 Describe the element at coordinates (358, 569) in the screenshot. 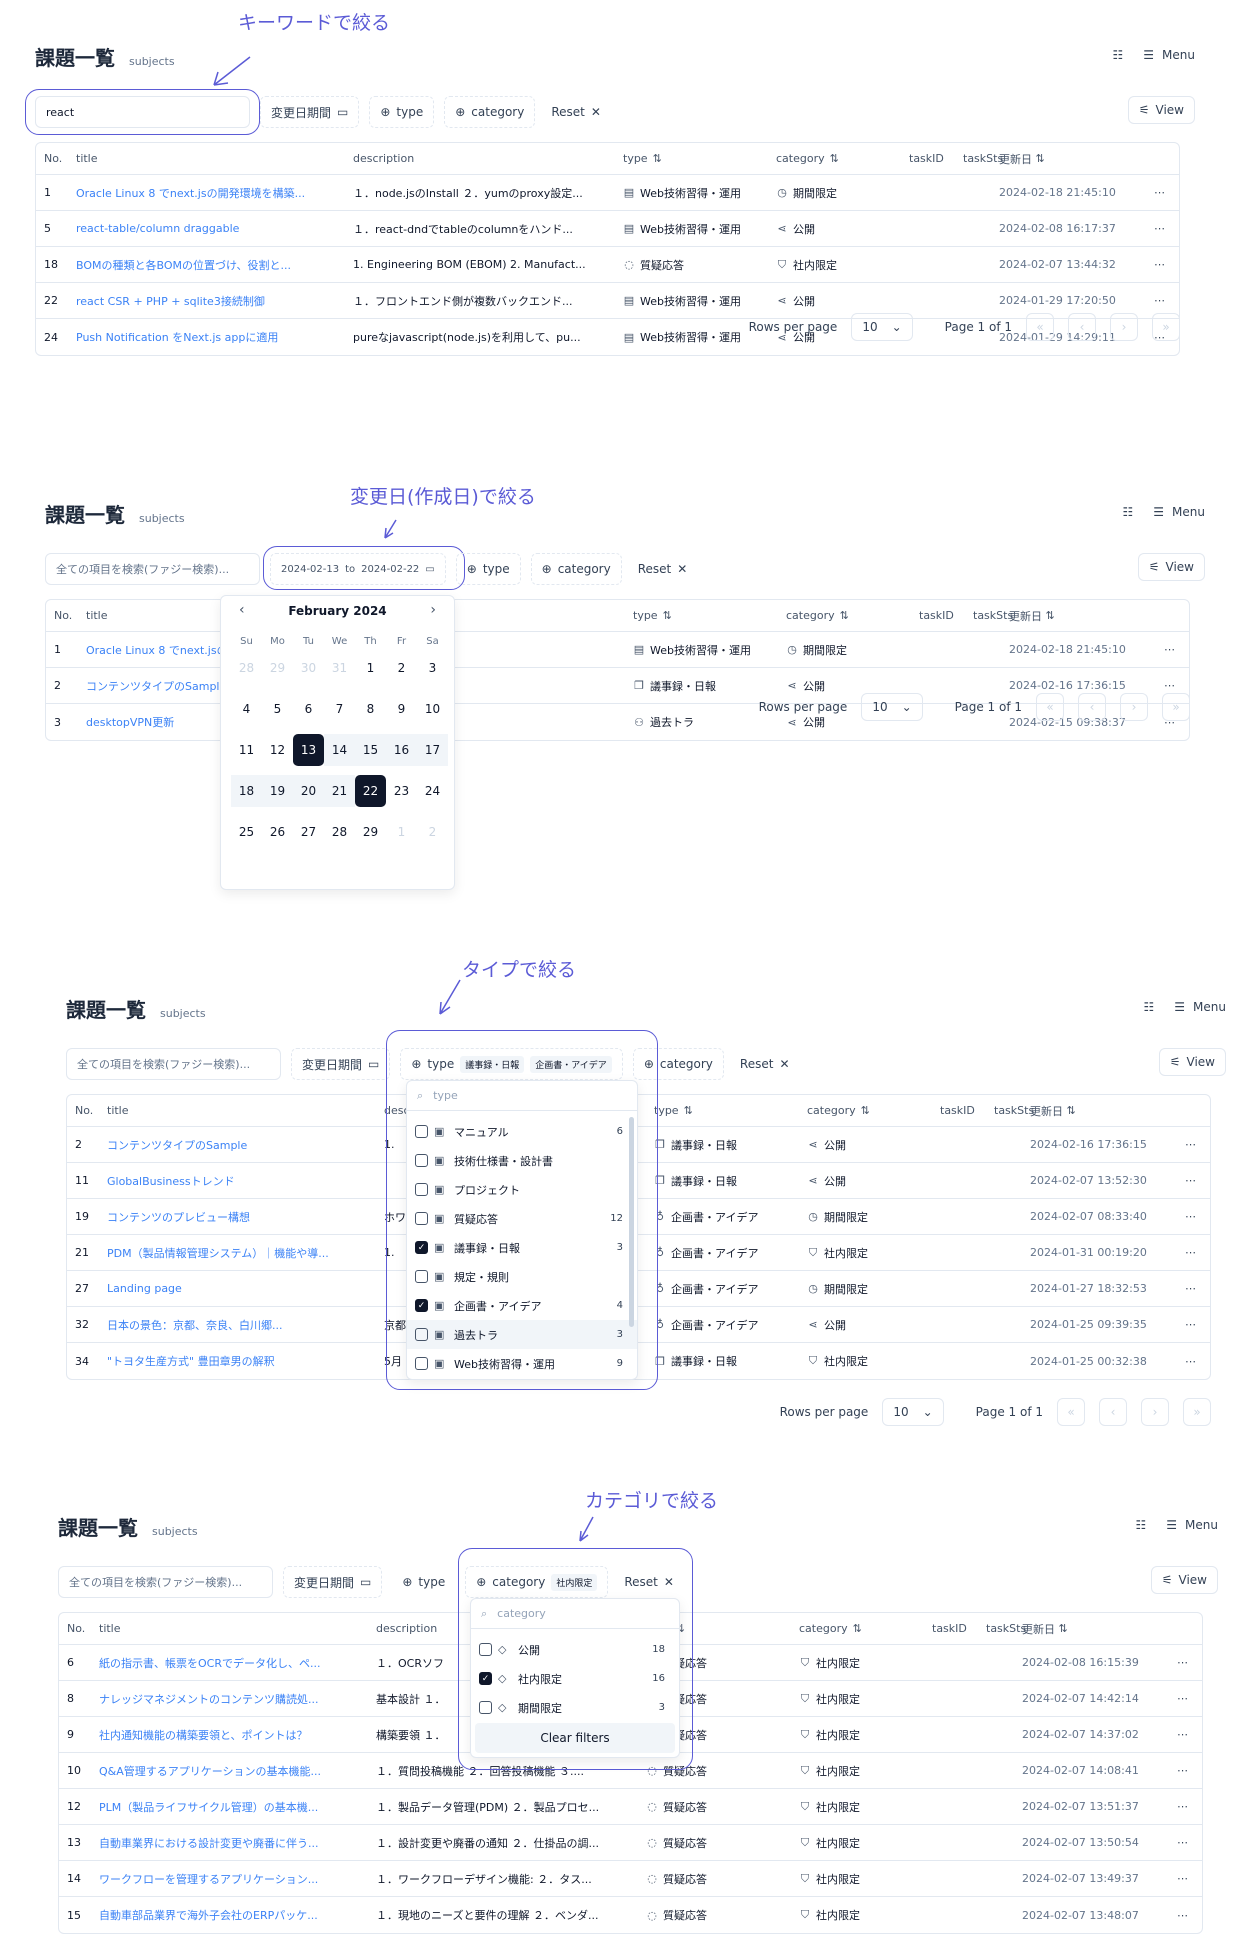

I see `date-range-button: 2024-02-13 to 2024-02-22 ▭` at that location.